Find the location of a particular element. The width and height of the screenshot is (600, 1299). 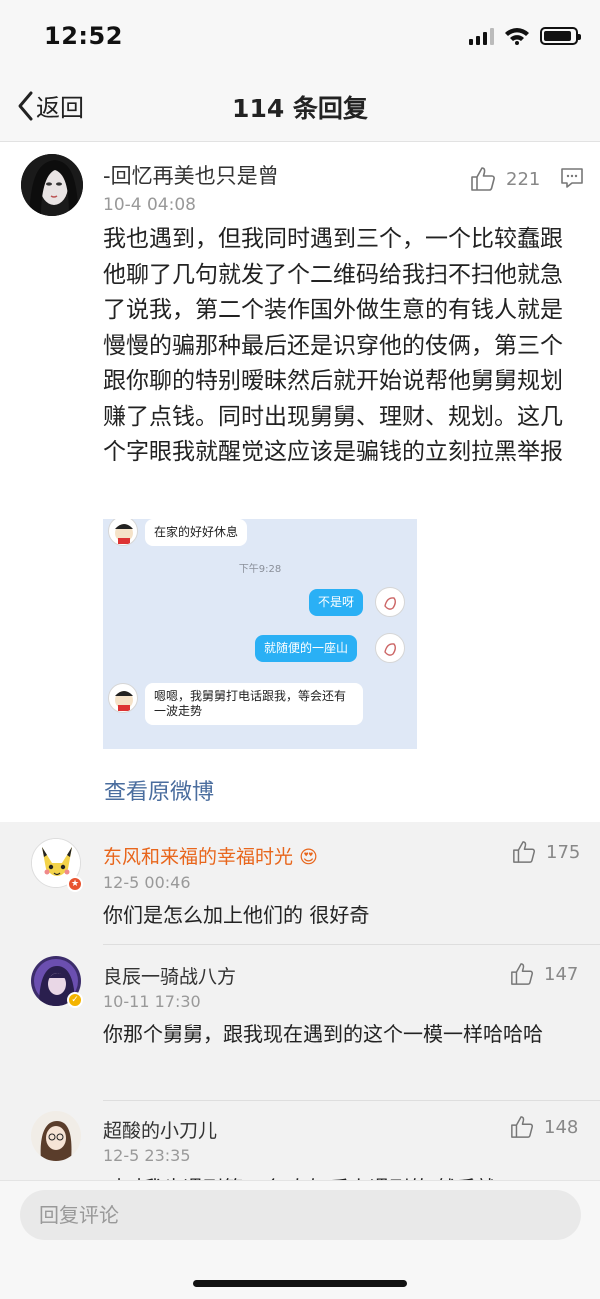

like-button: 221 is located at coordinates (505, 179).